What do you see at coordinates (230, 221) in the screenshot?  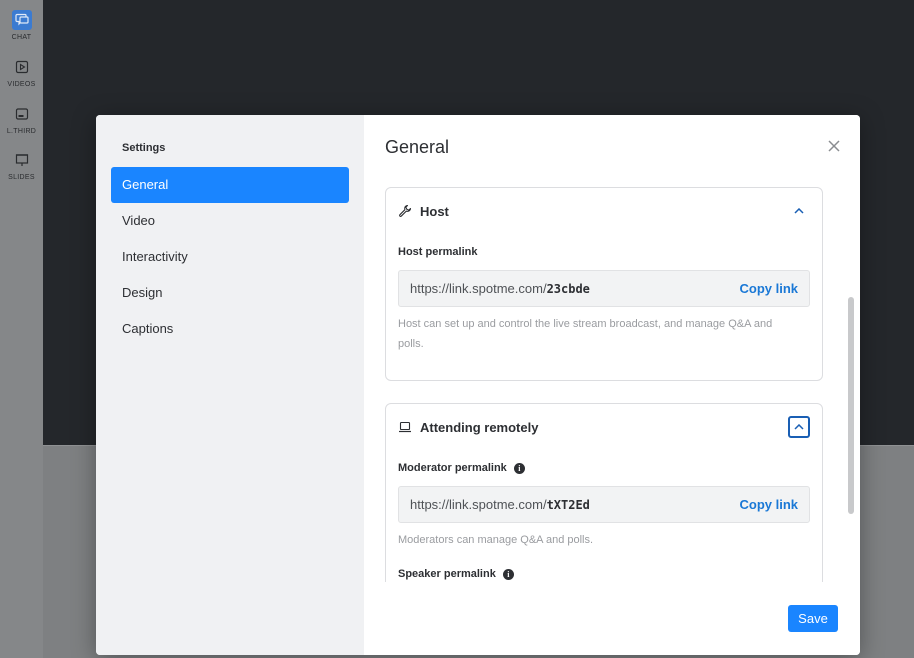 I see `nav-item-video: Video` at bounding box center [230, 221].